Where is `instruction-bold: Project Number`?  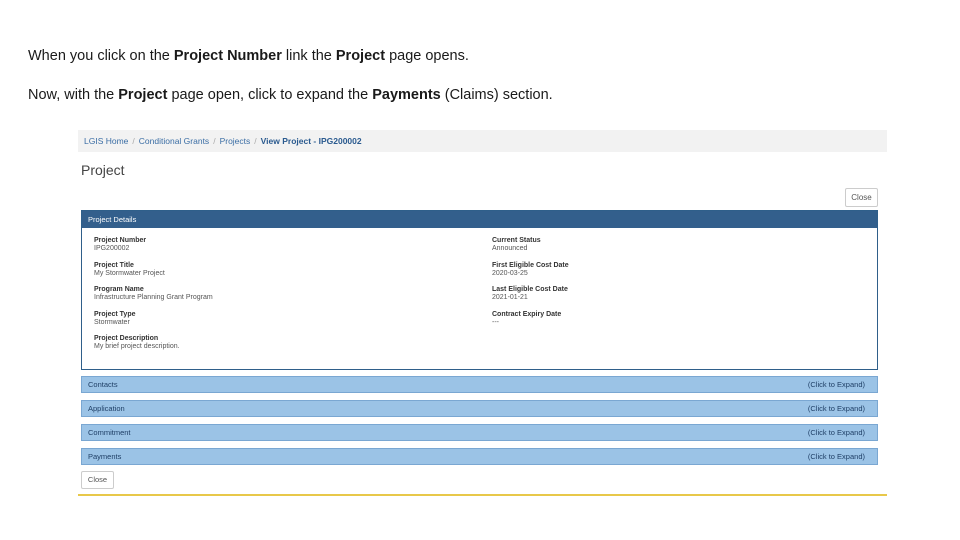
instruction-bold: Project Number is located at coordinates (227, 56).